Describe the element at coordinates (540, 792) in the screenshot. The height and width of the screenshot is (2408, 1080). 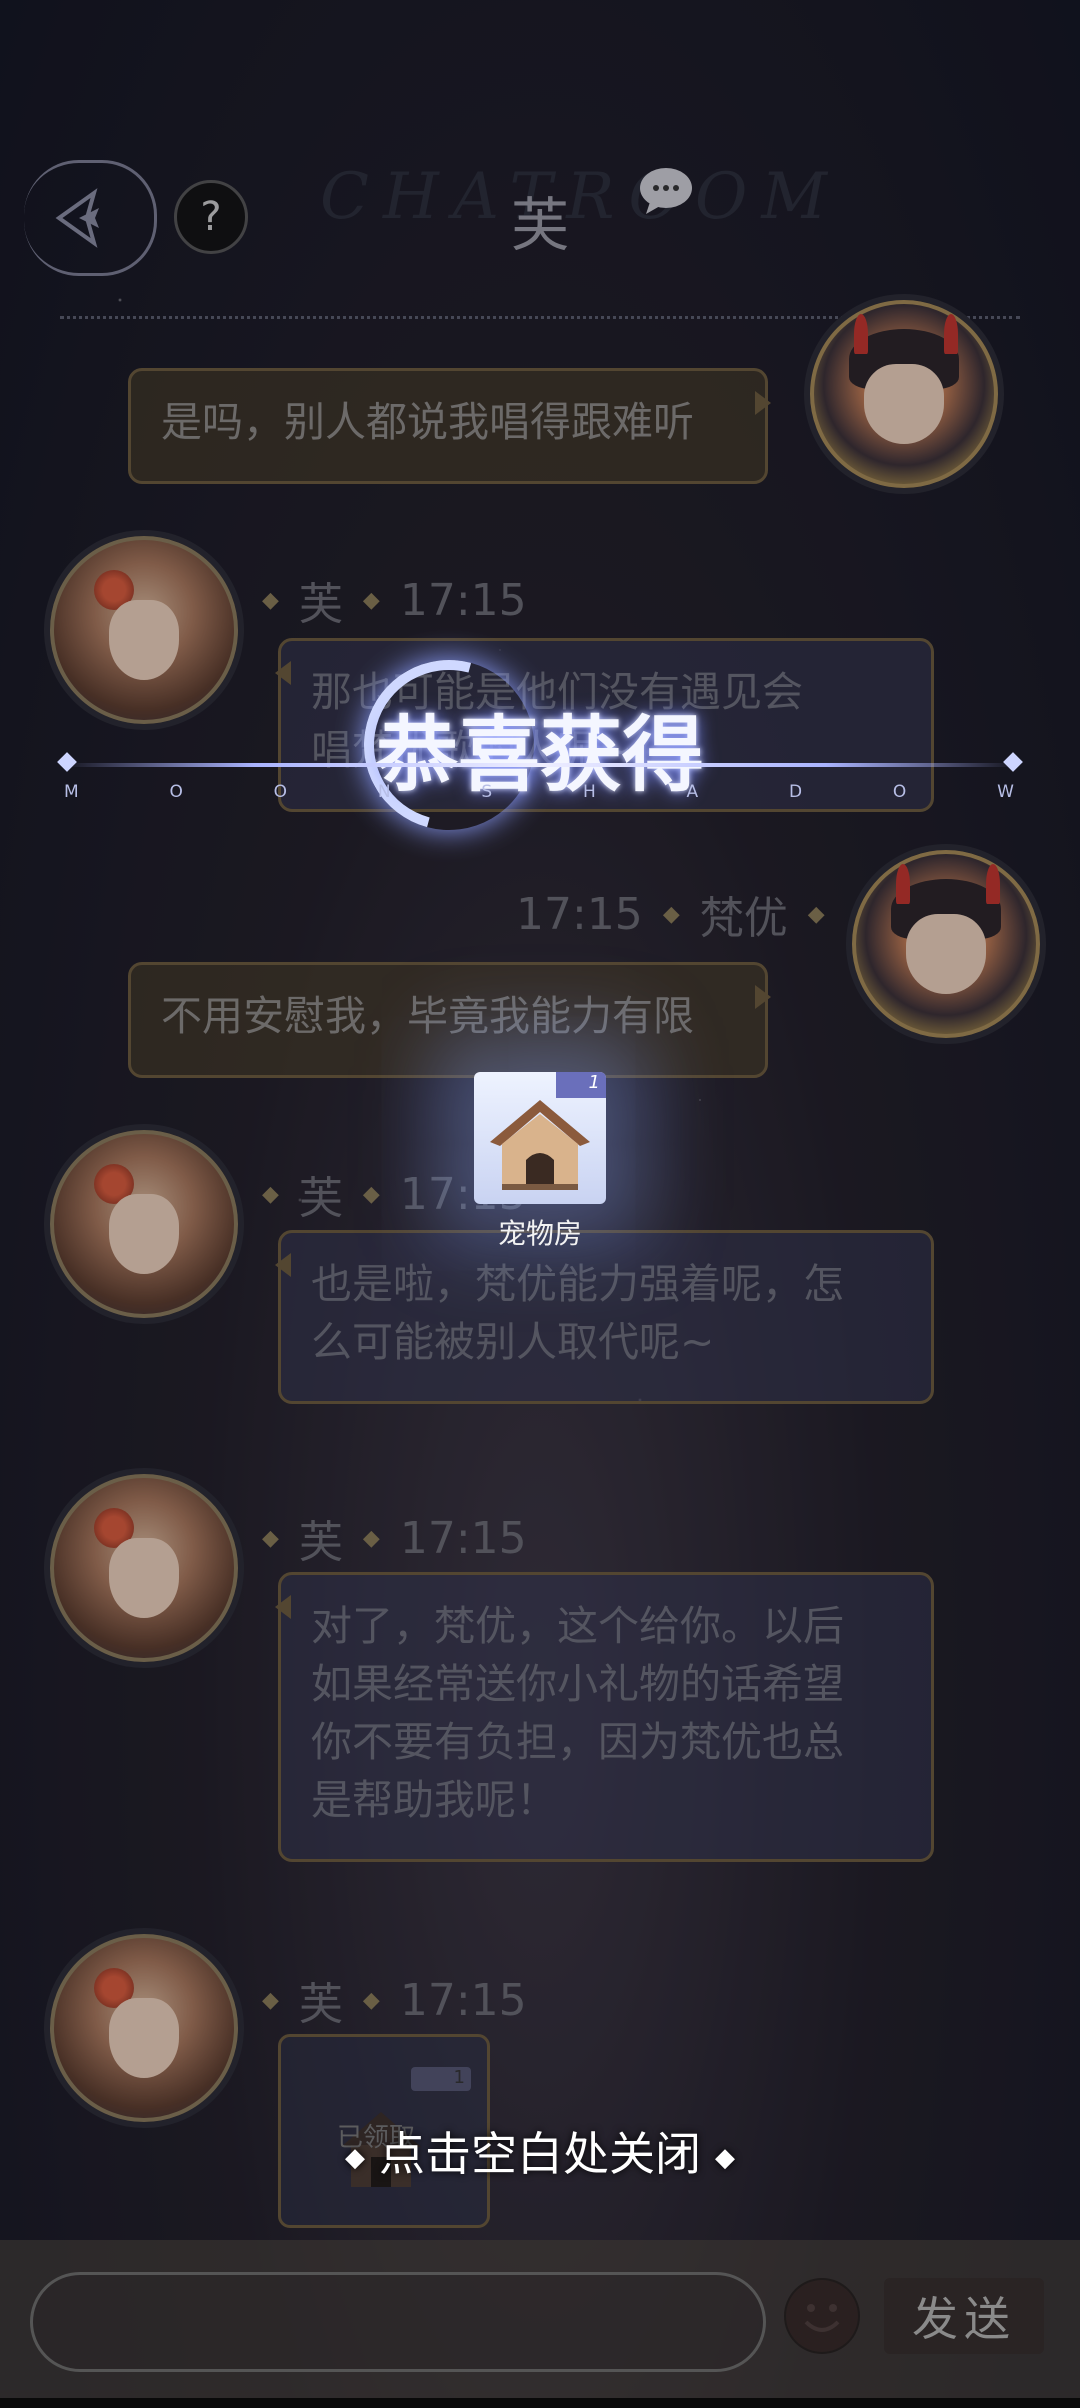
I see `moonshadow-subtitle: M O O N S H A D O W` at that location.